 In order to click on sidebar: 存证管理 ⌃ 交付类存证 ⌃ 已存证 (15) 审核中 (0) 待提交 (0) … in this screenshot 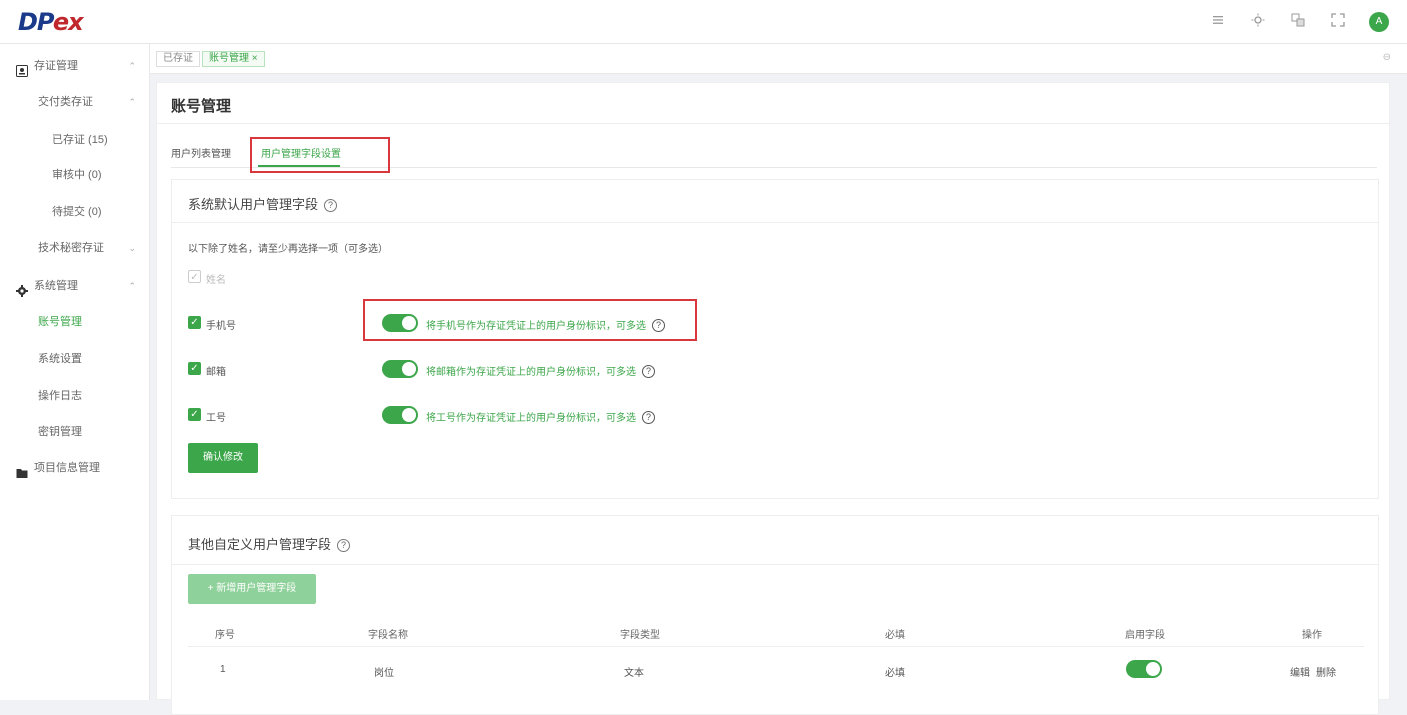, I will do `click(75, 372)`.